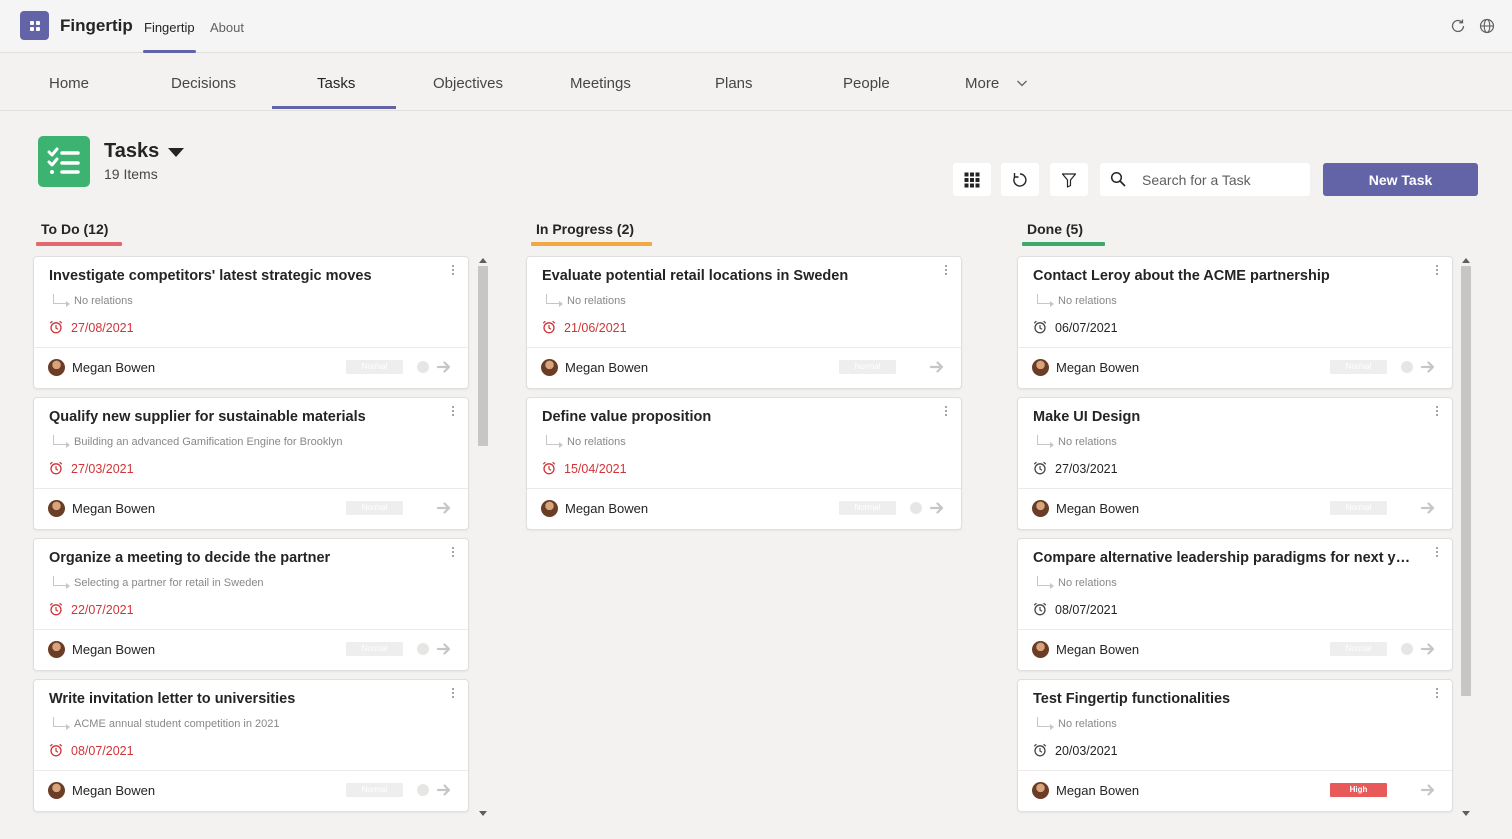 The height and width of the screenshot is (839, 1512). I want to click on nav-plans: Plans, so click(734, 83).